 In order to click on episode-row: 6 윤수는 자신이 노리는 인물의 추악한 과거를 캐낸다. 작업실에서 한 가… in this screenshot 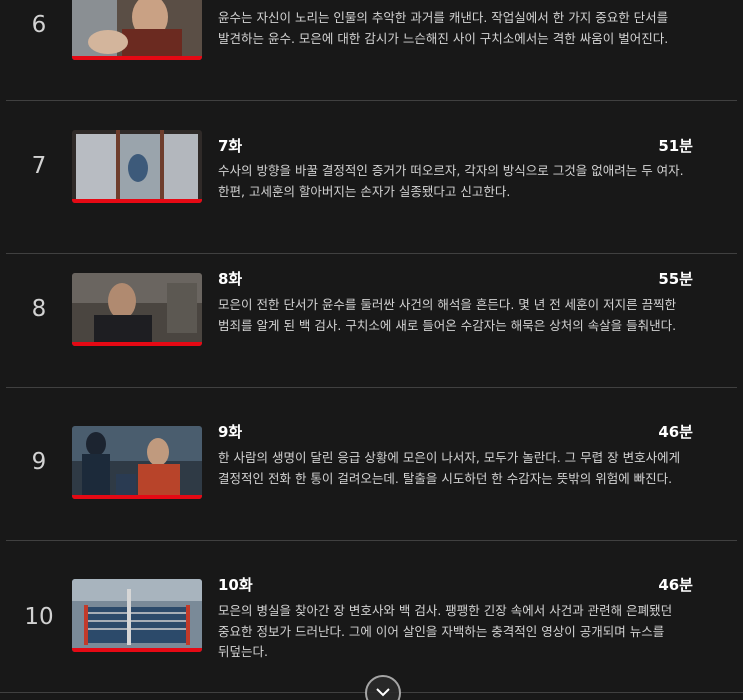, I will do `click(371, 50)`.